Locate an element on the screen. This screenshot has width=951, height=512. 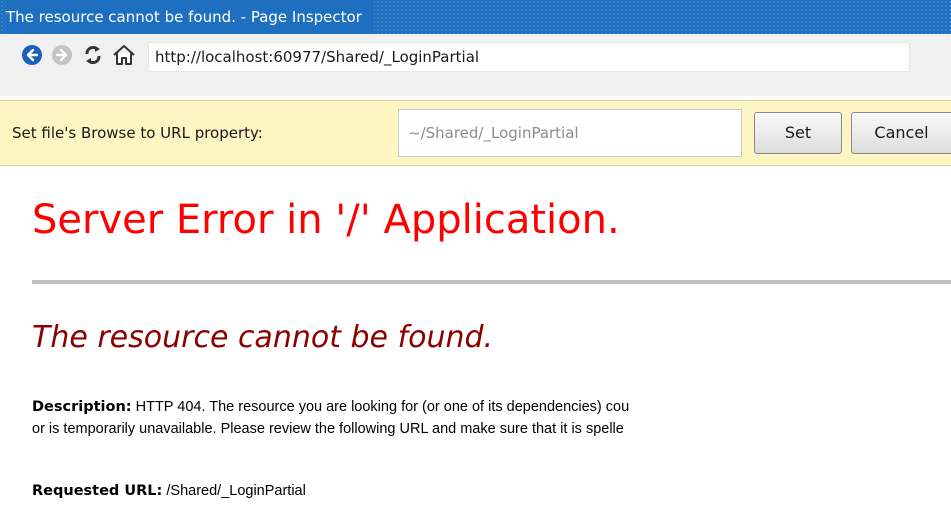
description-label: Description: is located at coordinates (82, 407).